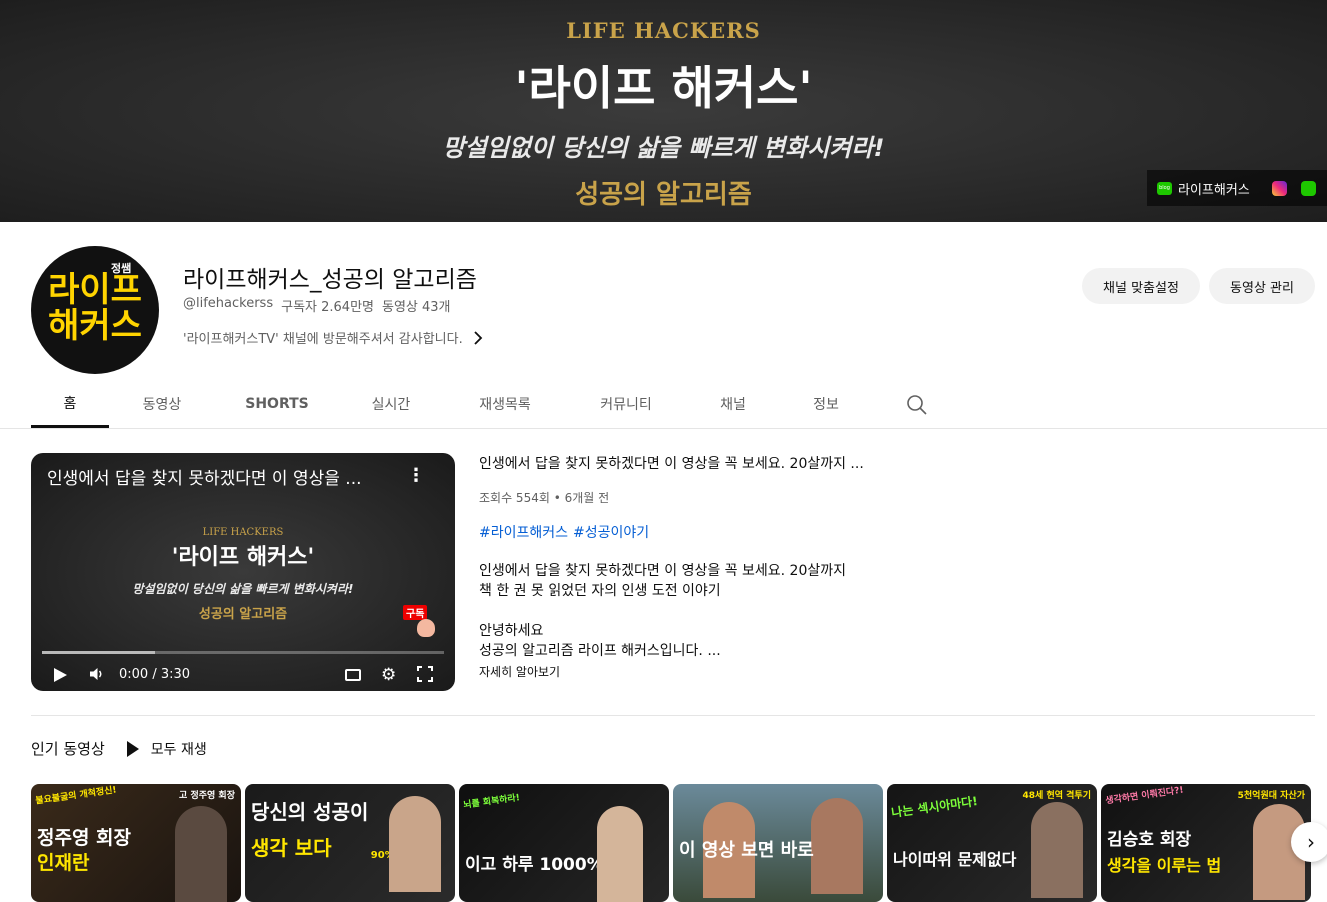 This screenshot has width=1327, height=902. I want to click on read-more-link: 자세히 알아보기, so click(519, 671).